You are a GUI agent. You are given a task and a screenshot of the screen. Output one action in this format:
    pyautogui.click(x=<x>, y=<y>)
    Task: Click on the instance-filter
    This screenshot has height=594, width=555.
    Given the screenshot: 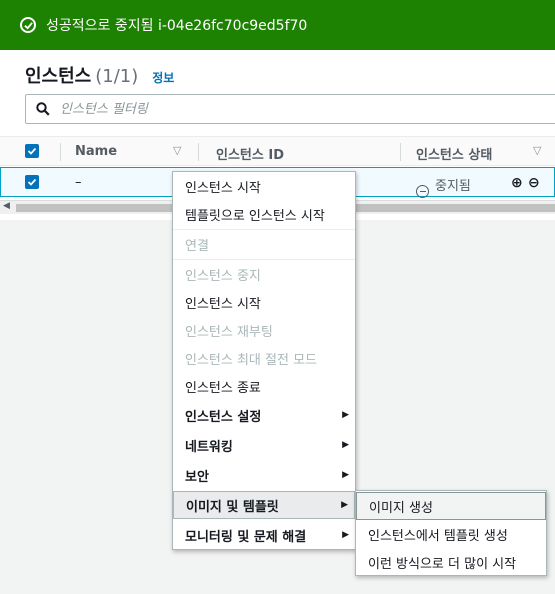 What is the action you would take?
    pyautogui.click(x=290, y=109)
    